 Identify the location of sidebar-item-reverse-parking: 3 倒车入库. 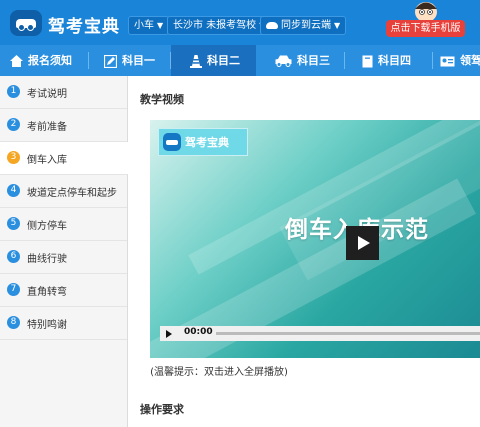
(64, 158).